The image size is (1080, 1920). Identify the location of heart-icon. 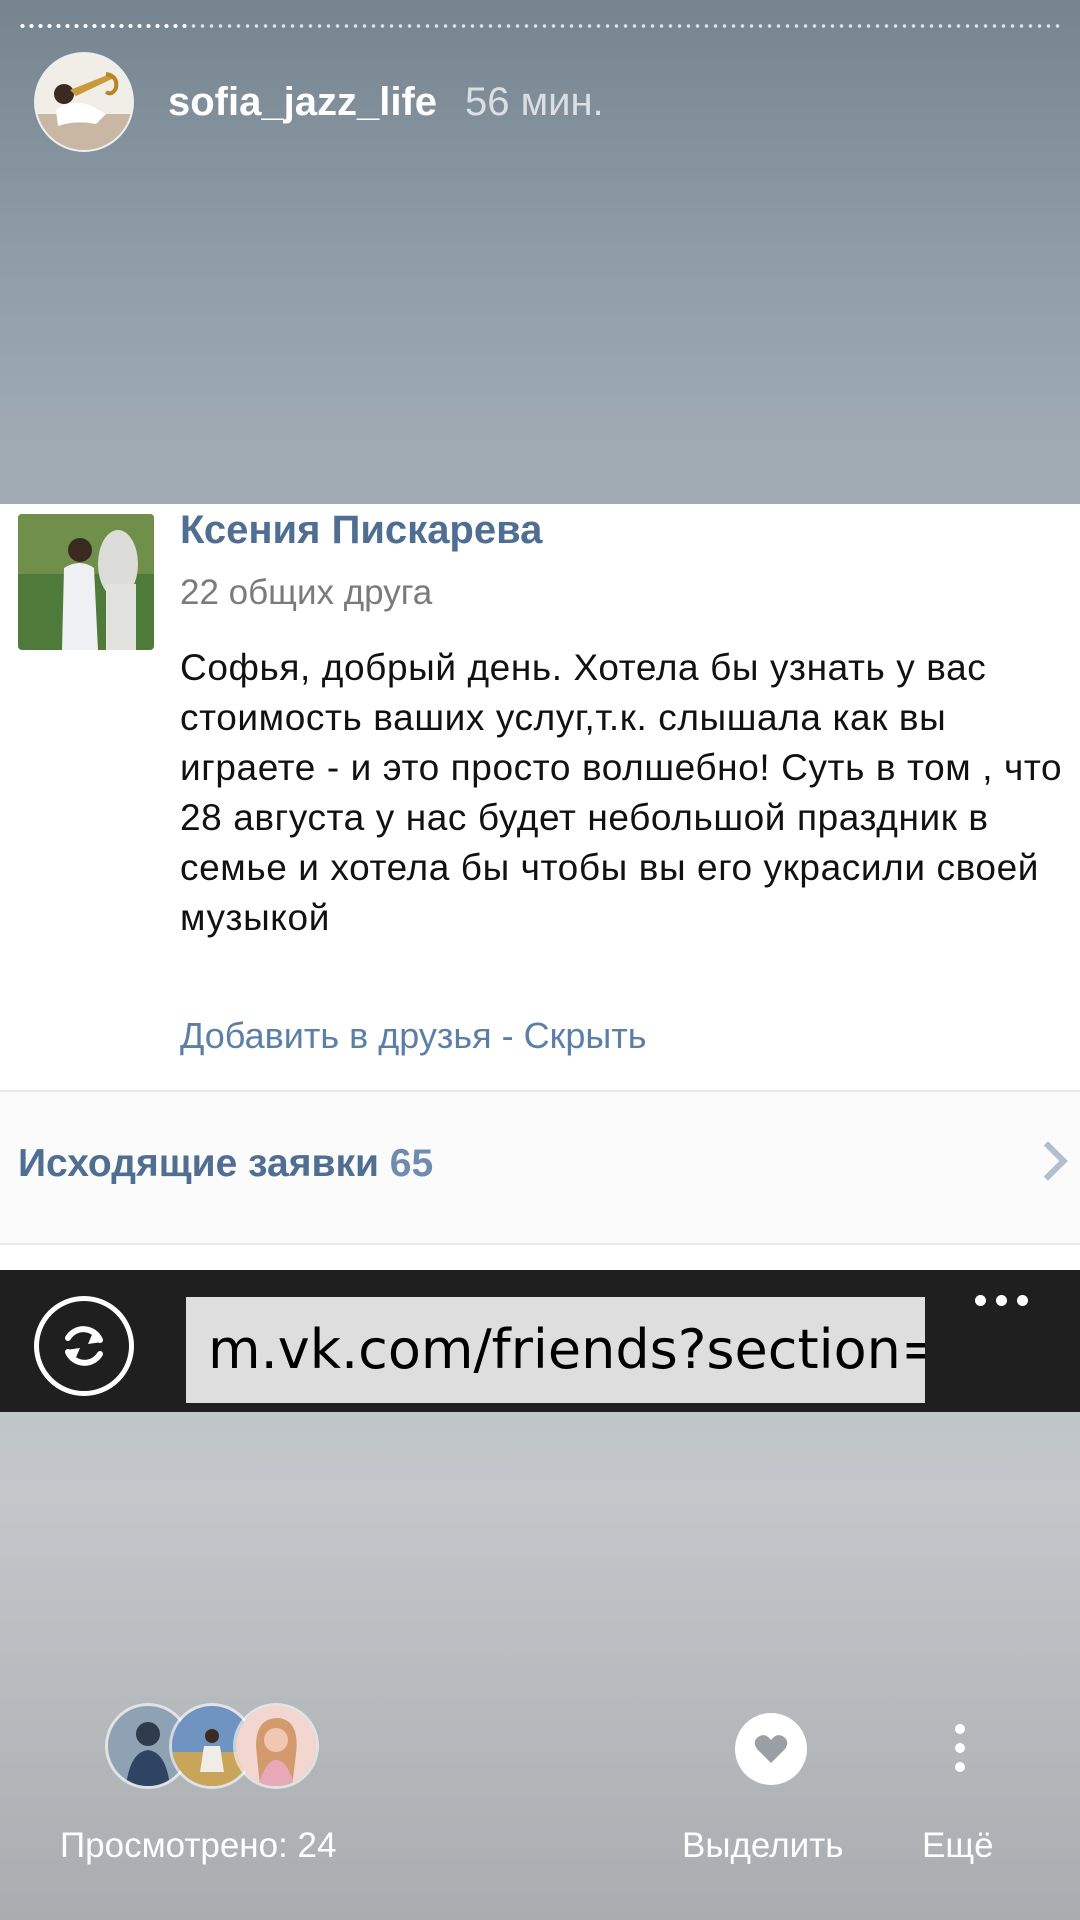
(771, 1749).